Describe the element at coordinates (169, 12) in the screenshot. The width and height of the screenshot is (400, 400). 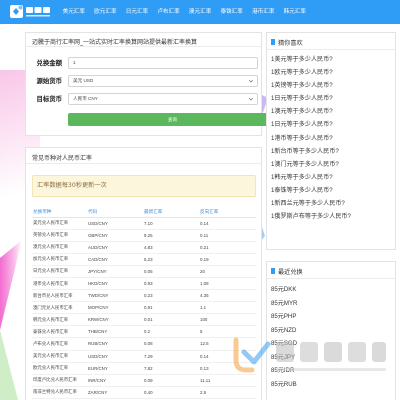
I see `nav-item-rub: 卢布汇率` at that location.